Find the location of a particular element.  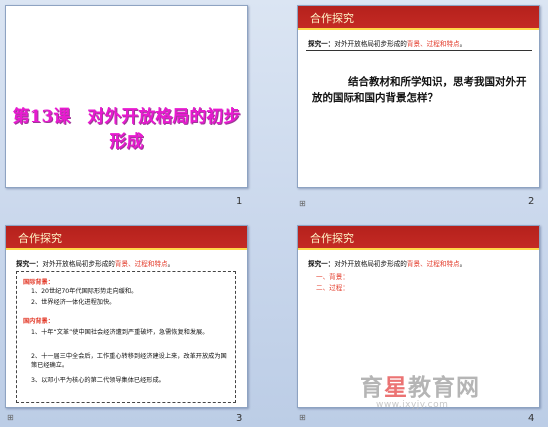

watermark-logo: 育星教育网 is located at coordinates (420, 387).